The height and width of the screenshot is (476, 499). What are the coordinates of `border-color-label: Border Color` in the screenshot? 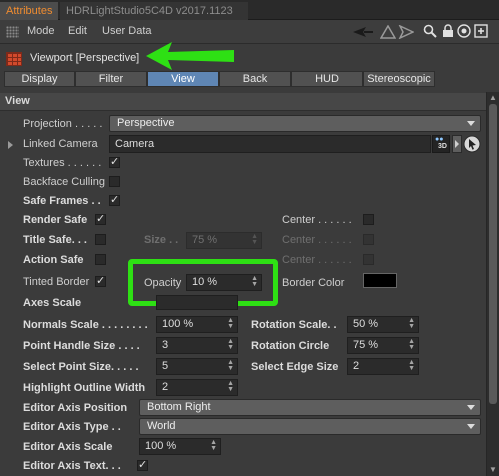 It's located at (313, 283).